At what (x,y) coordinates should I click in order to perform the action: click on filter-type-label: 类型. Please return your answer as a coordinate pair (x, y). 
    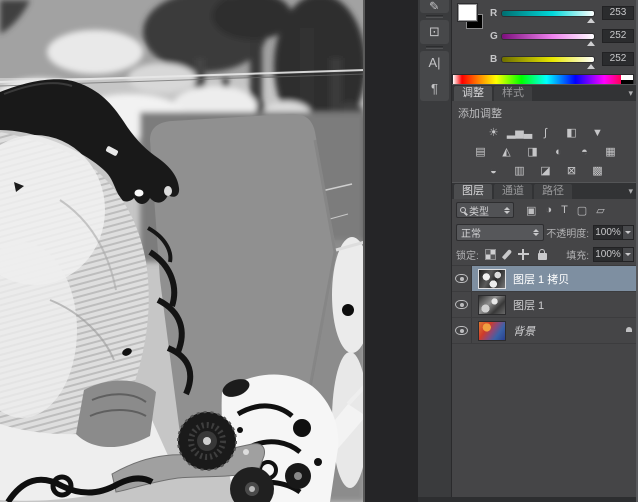
    Looking at the image, I should click on (479, 212).